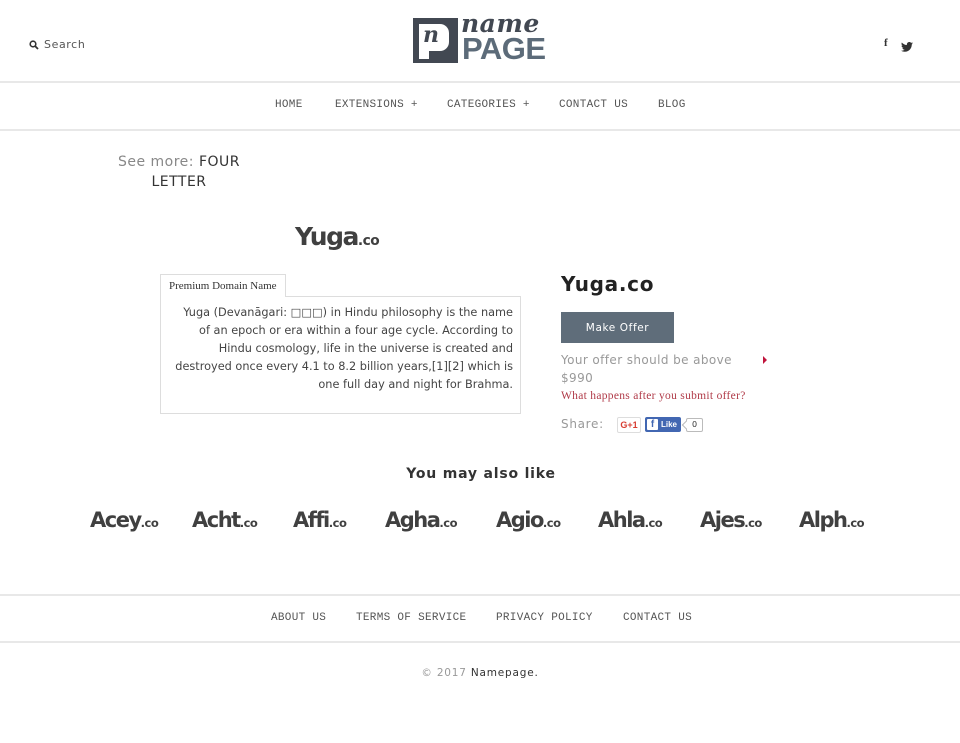  Describe the element at coordinates (832, 520) in the screenshot. I see `also-like-item: Alph.co` at that location.